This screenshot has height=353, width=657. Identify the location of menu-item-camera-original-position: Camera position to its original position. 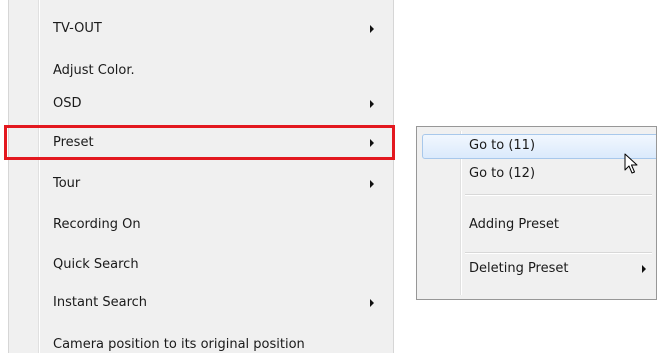
(201, 341).